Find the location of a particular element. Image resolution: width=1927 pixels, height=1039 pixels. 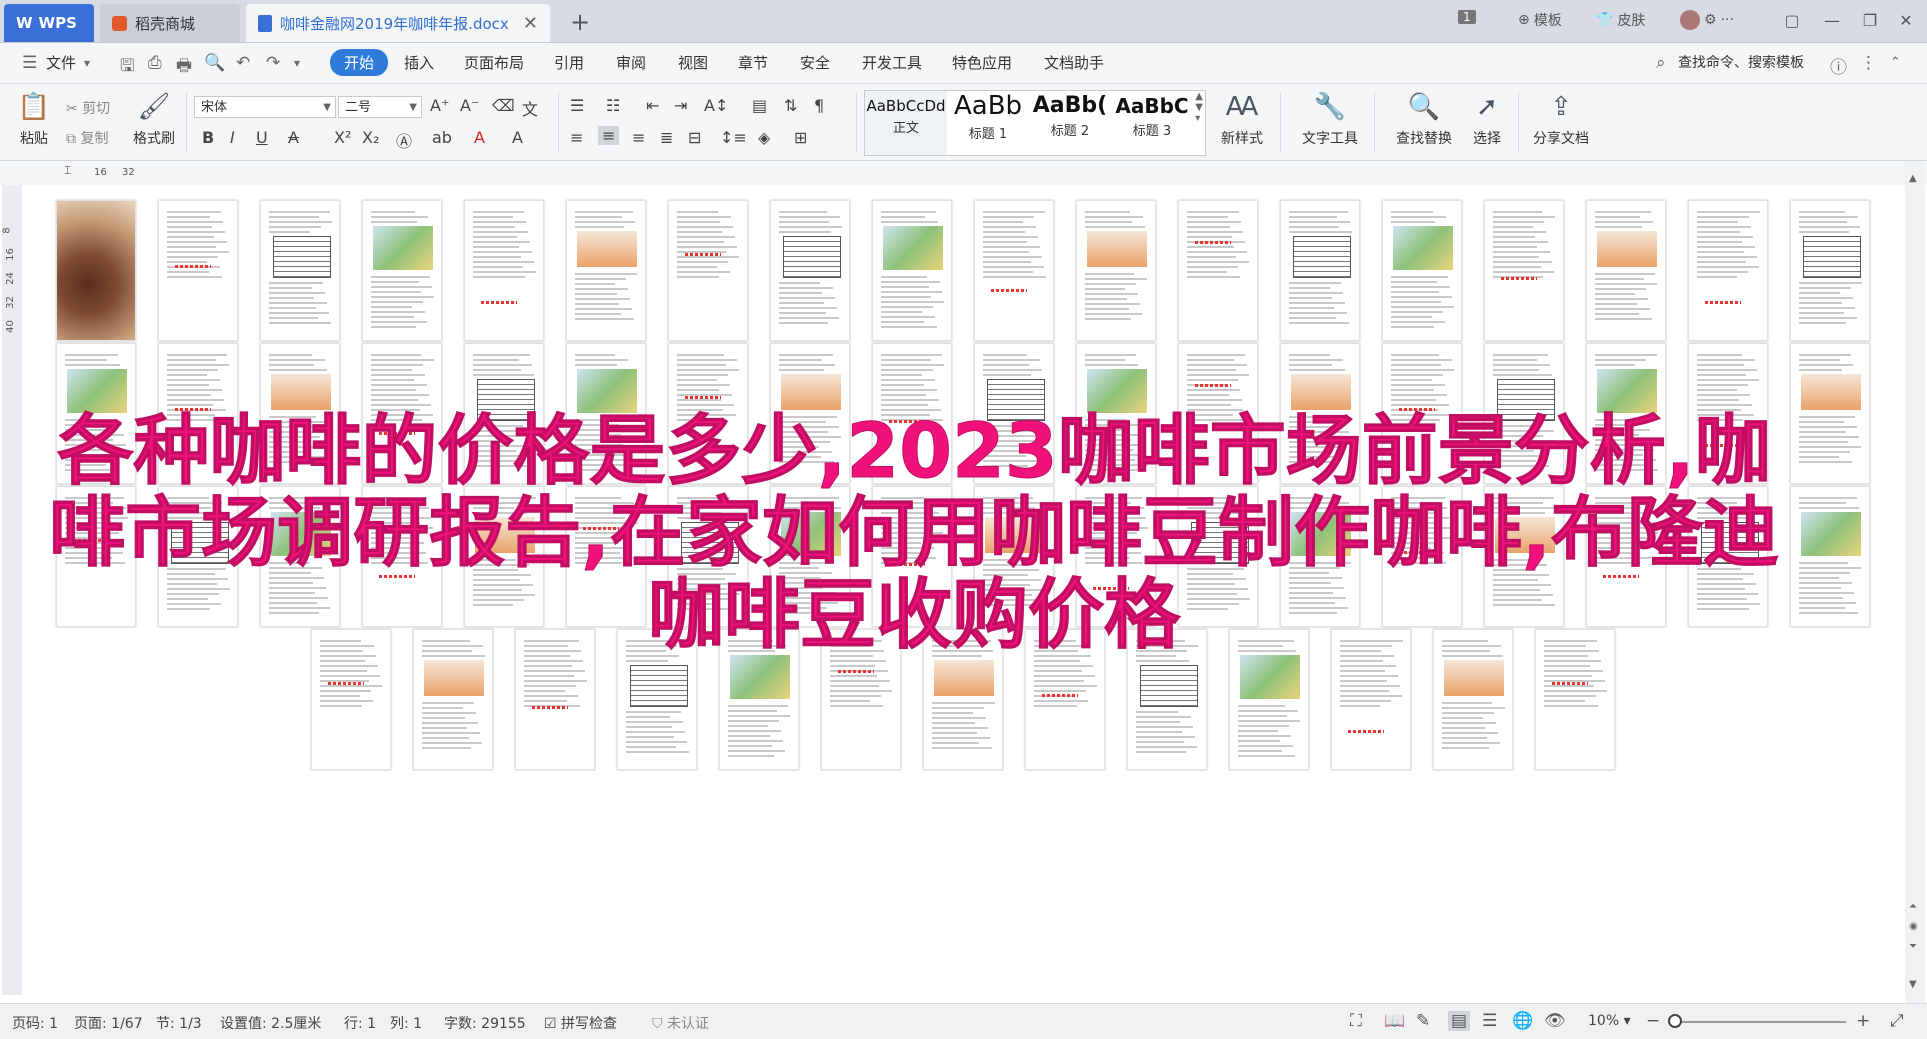

menu-references: 引用 is located at coordinates (569, 62).